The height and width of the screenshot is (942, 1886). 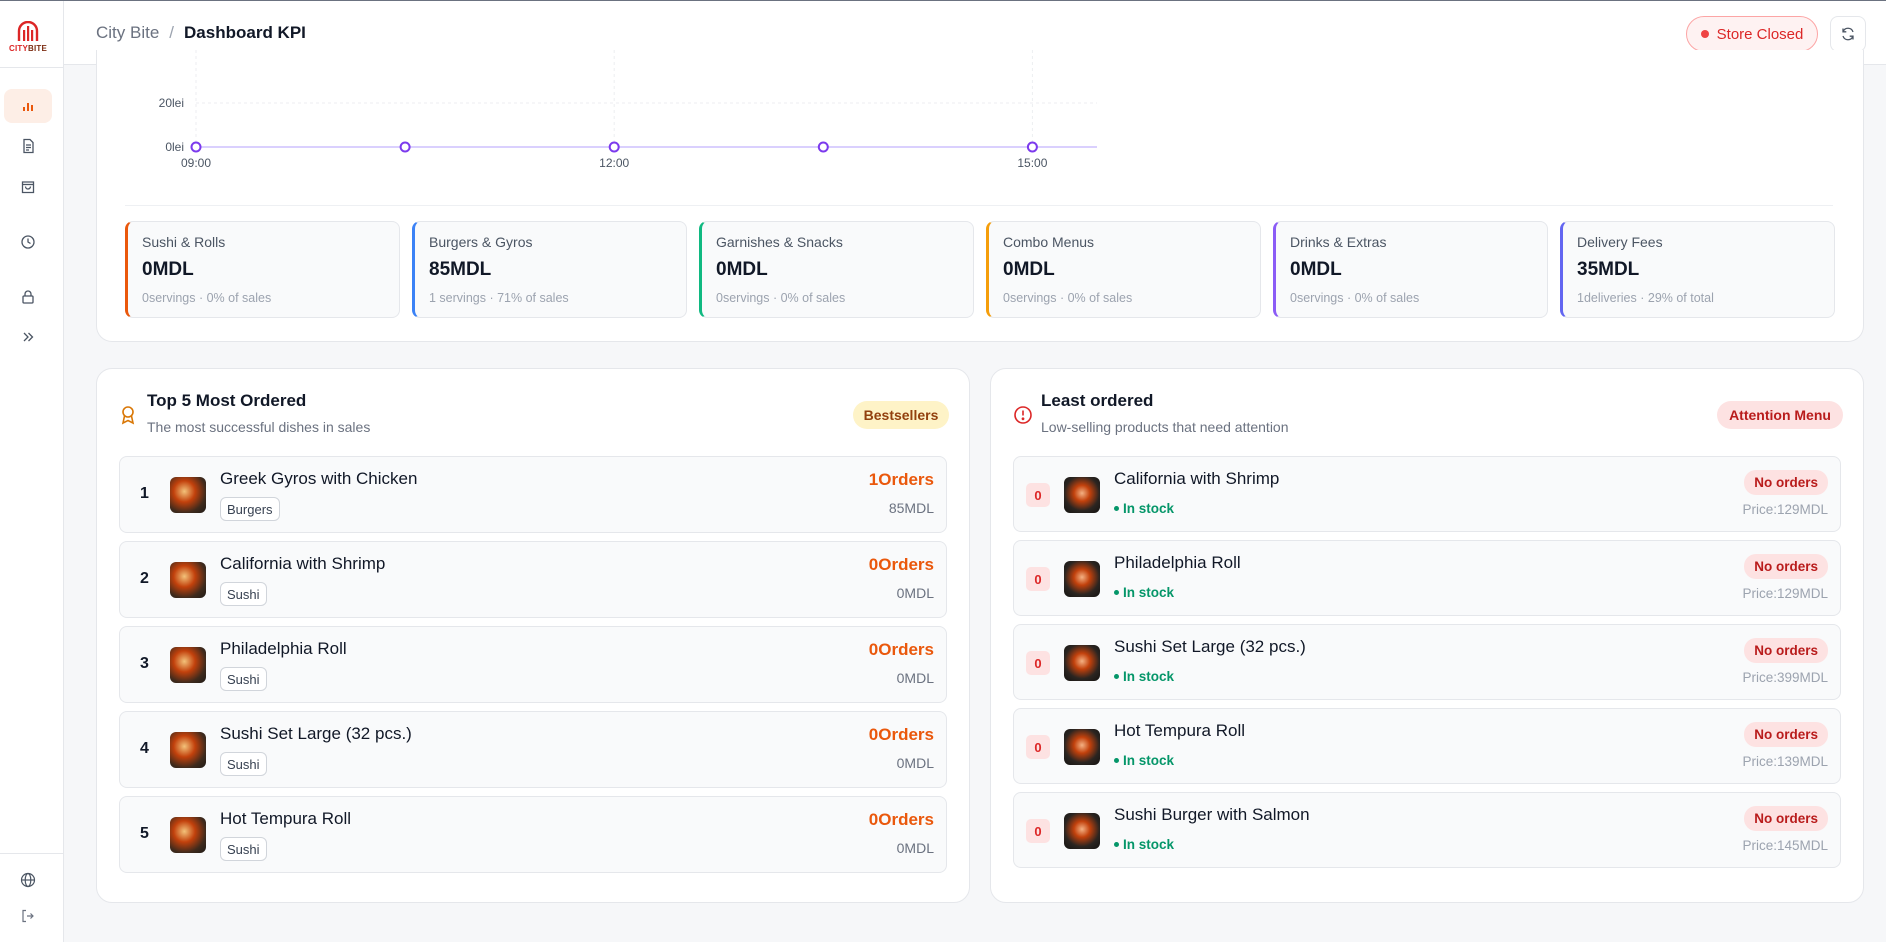 I want to click on sidebar-item-security, so click(x=28, y=297).